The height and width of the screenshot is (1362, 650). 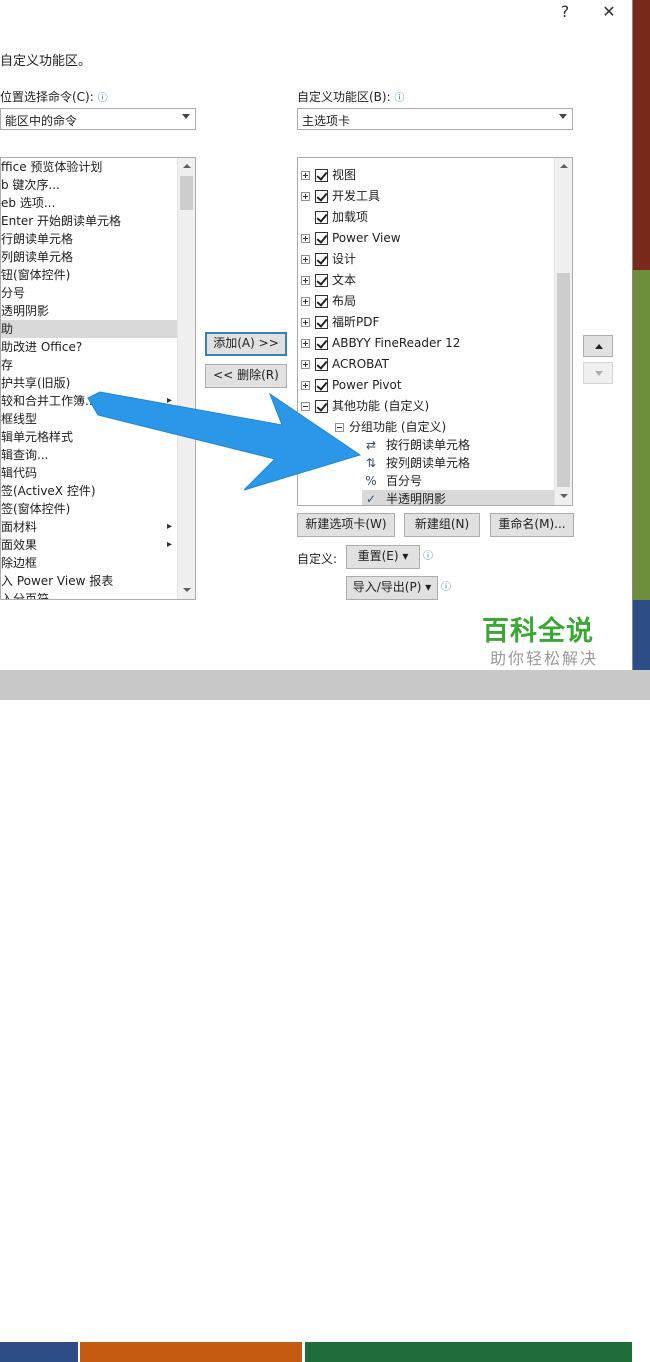 What do you see at coordinates (538, 631) in the screenshot?
I see `watermark-title: 百科全说` at bounding box center [538, 631].